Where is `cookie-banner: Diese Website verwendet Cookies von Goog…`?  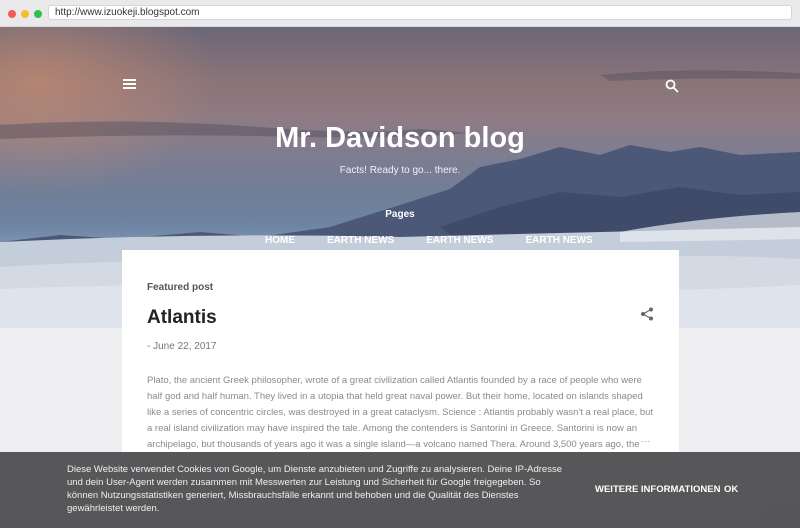 cookie-banner: Diese Website verwendet Cookies von Goog… is located at coordinates (400, 490).